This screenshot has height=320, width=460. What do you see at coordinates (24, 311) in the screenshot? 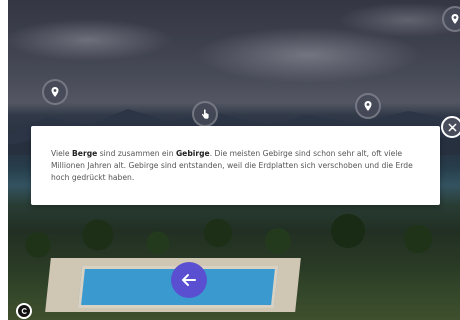
I see `c-logo-icon` at bounding box center [24, 311].